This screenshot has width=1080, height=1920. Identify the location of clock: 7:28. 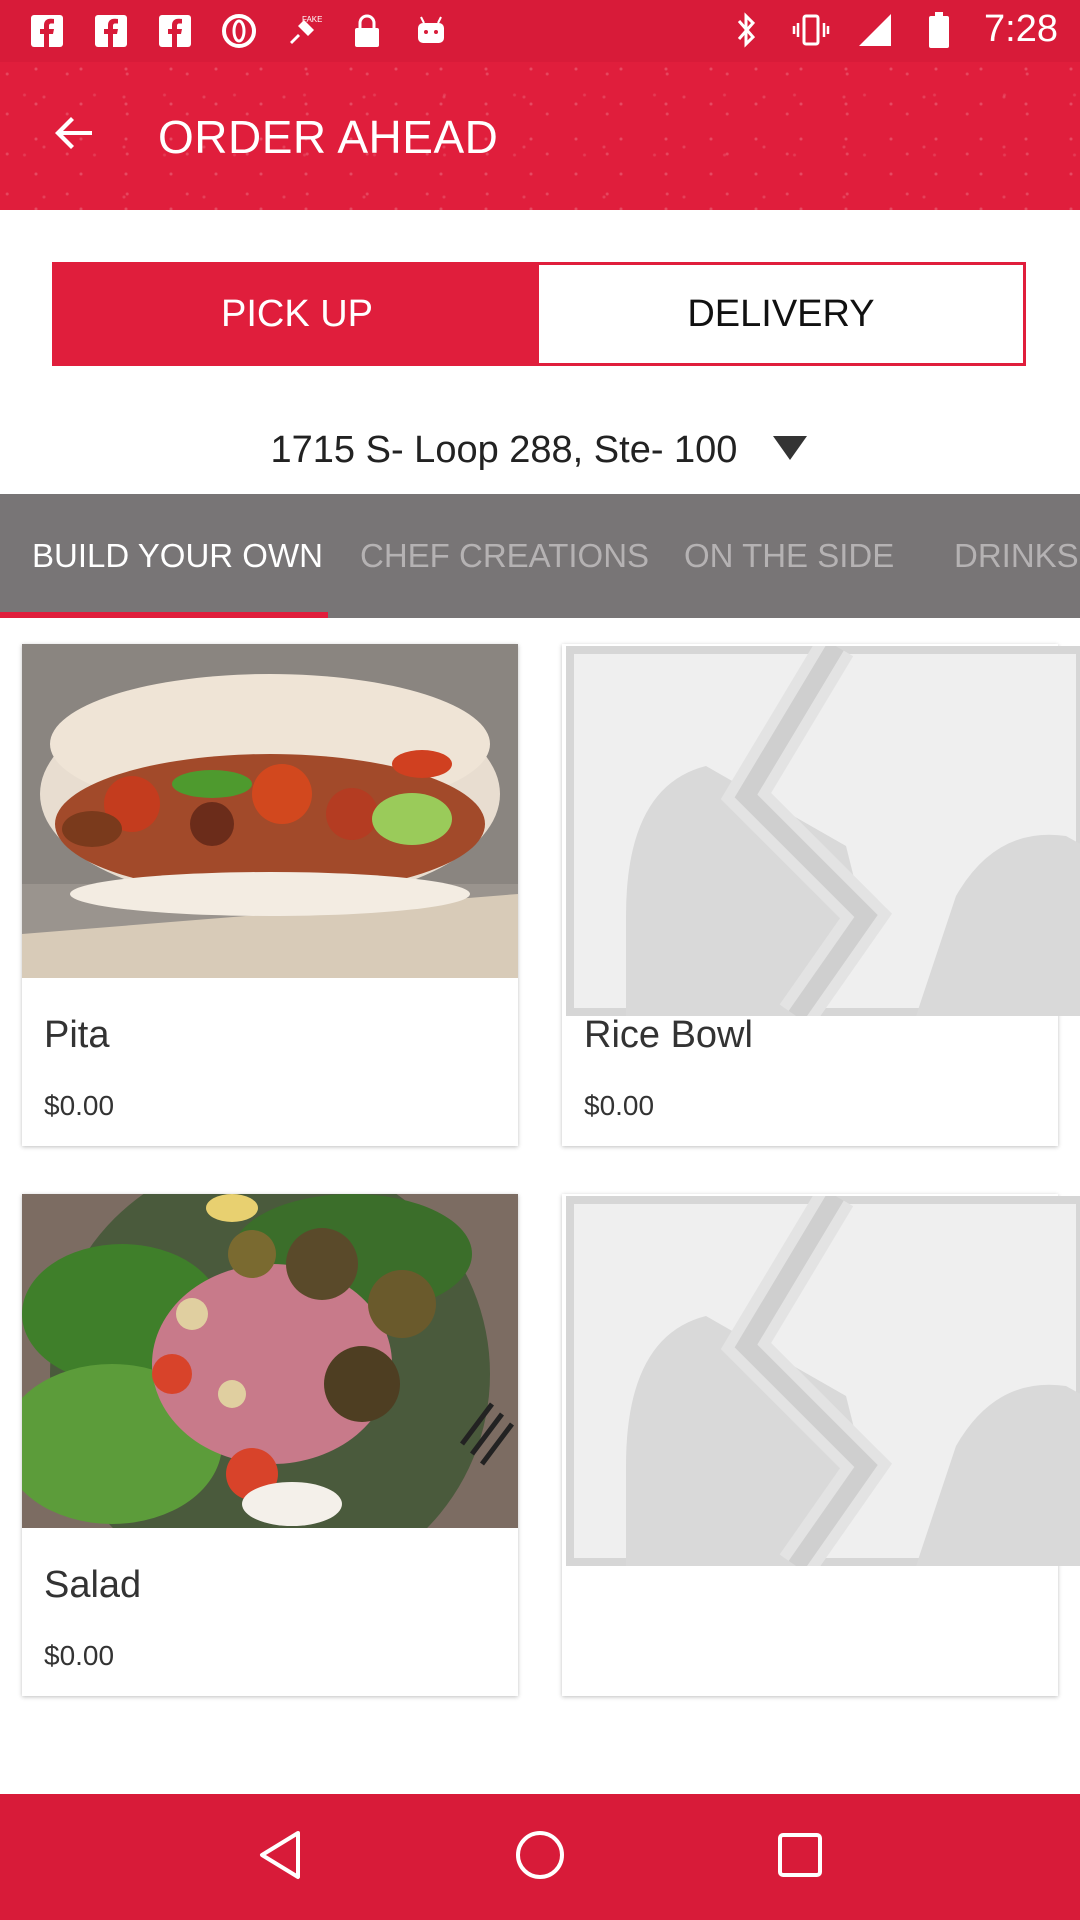
(1021, 29).